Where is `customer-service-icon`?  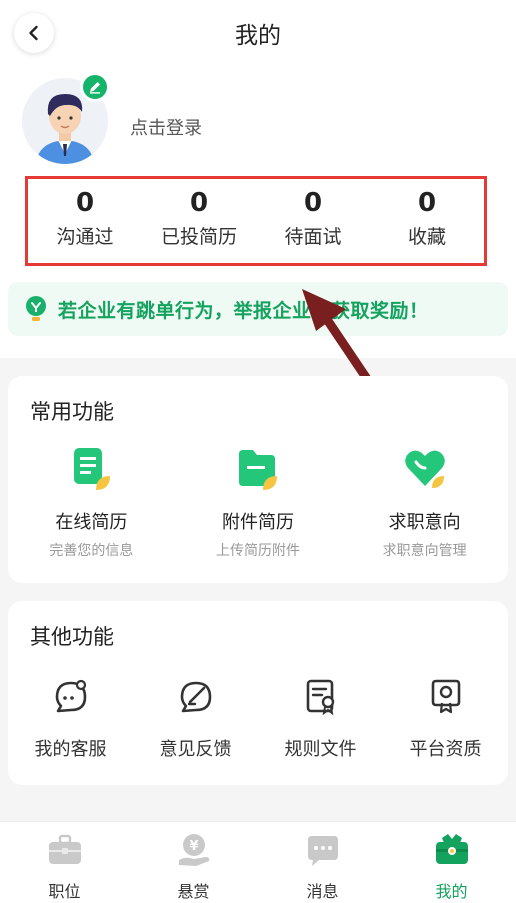
customer-service-icon is located at coordinates (70, 696).